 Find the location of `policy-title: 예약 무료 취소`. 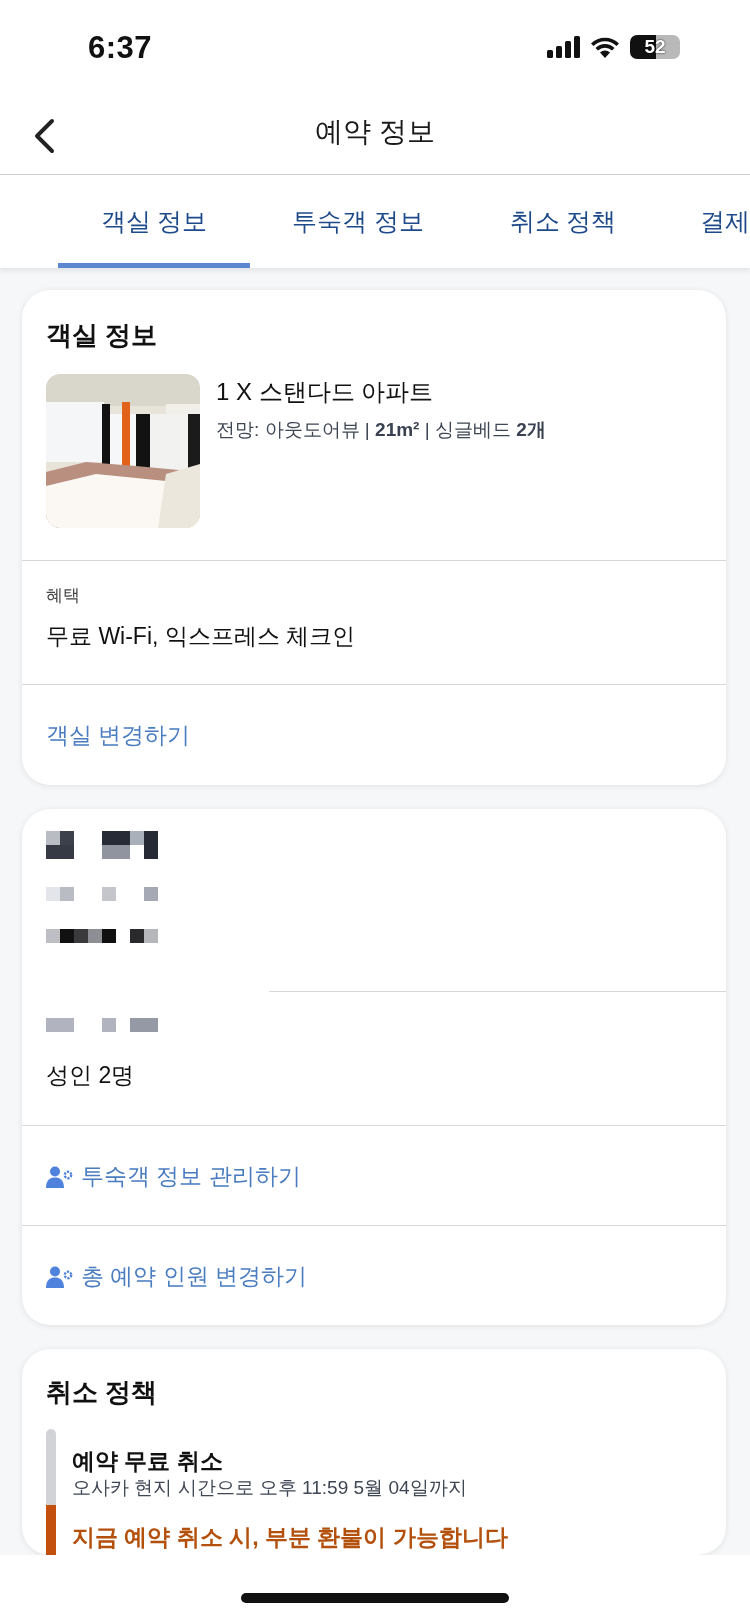

policy-title: 예약 무료 취소 is located at coordinates (148, 1461).